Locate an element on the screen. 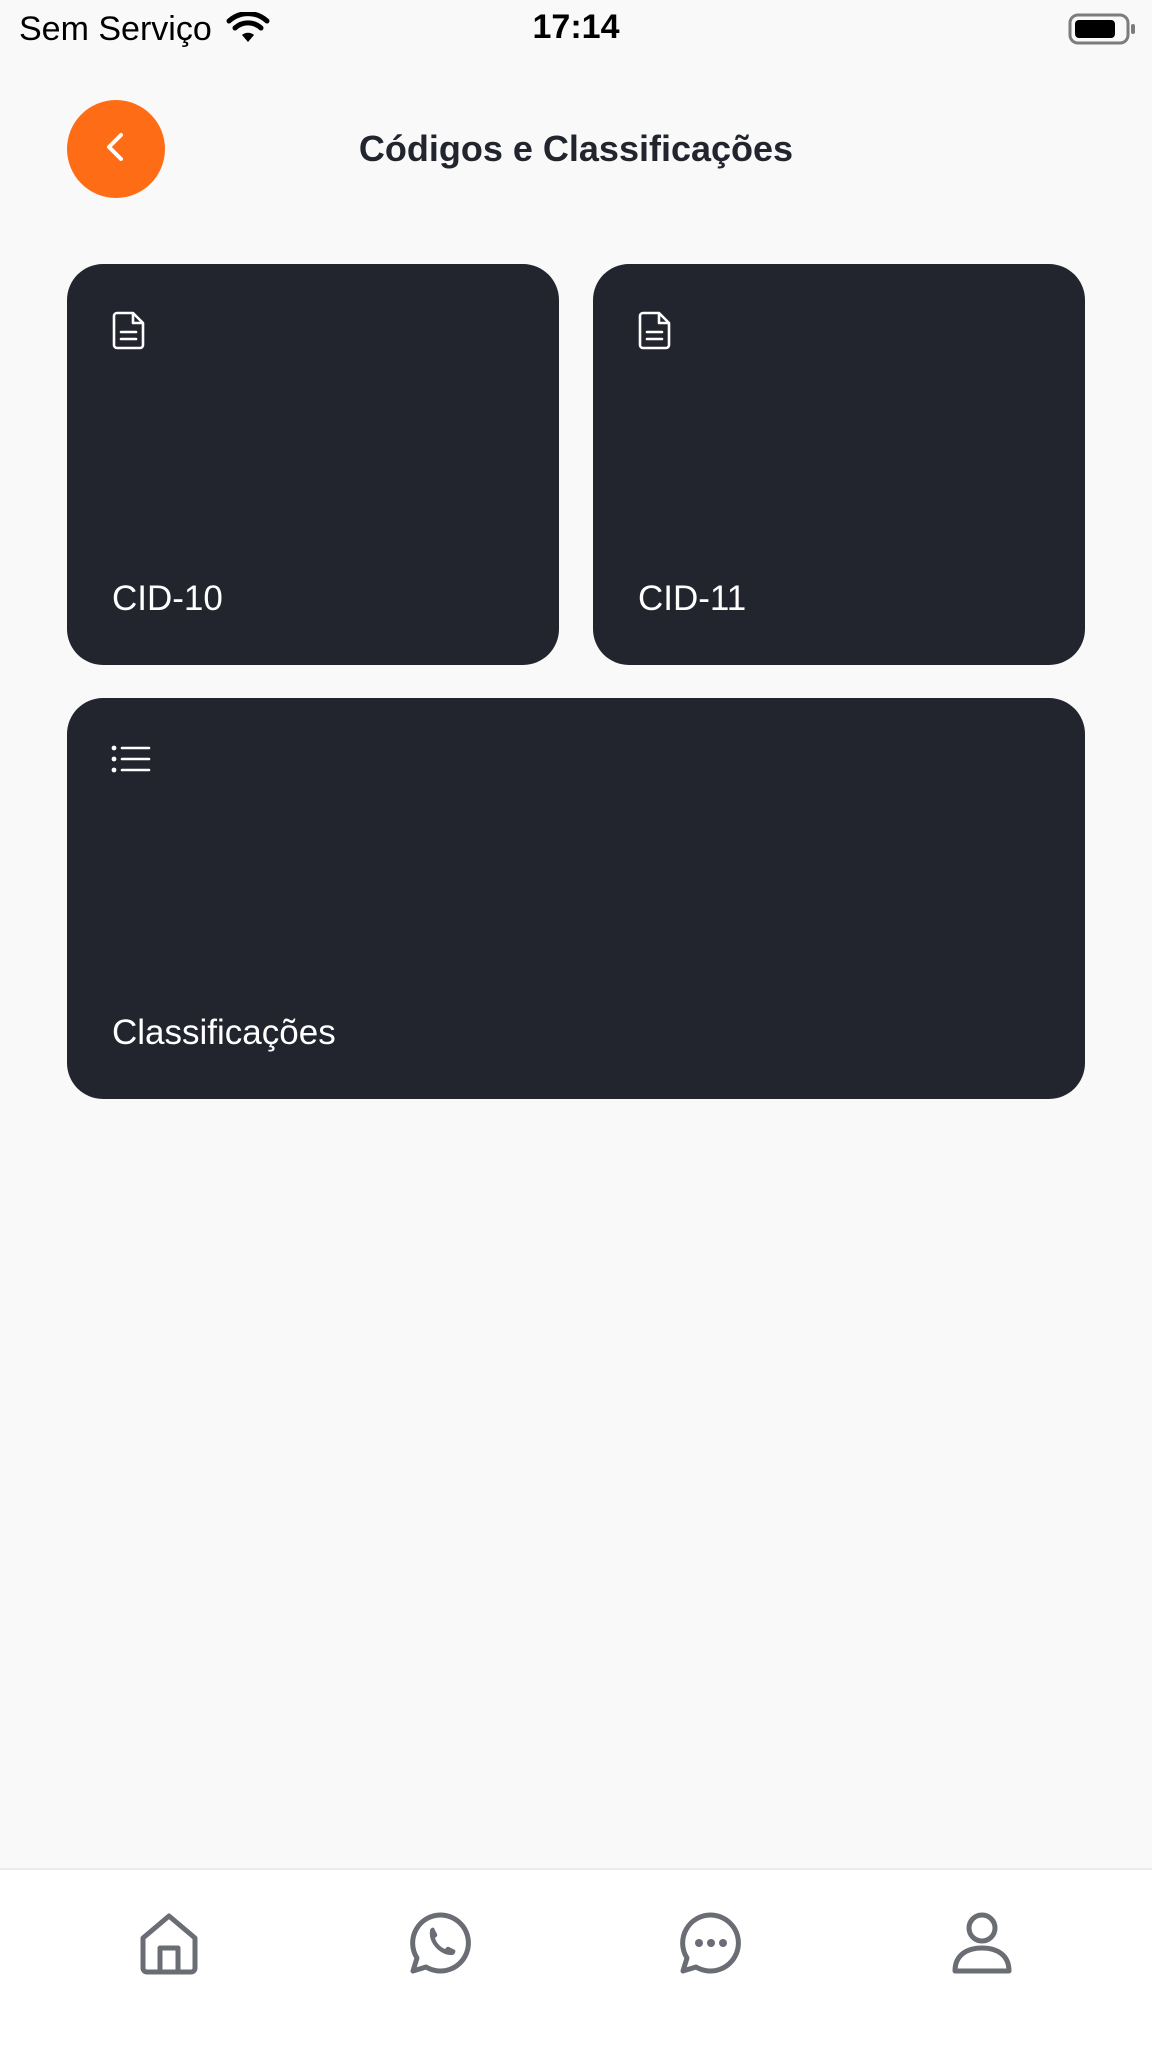  header: Códigos e Classificações is located at coordinates (576, 150).